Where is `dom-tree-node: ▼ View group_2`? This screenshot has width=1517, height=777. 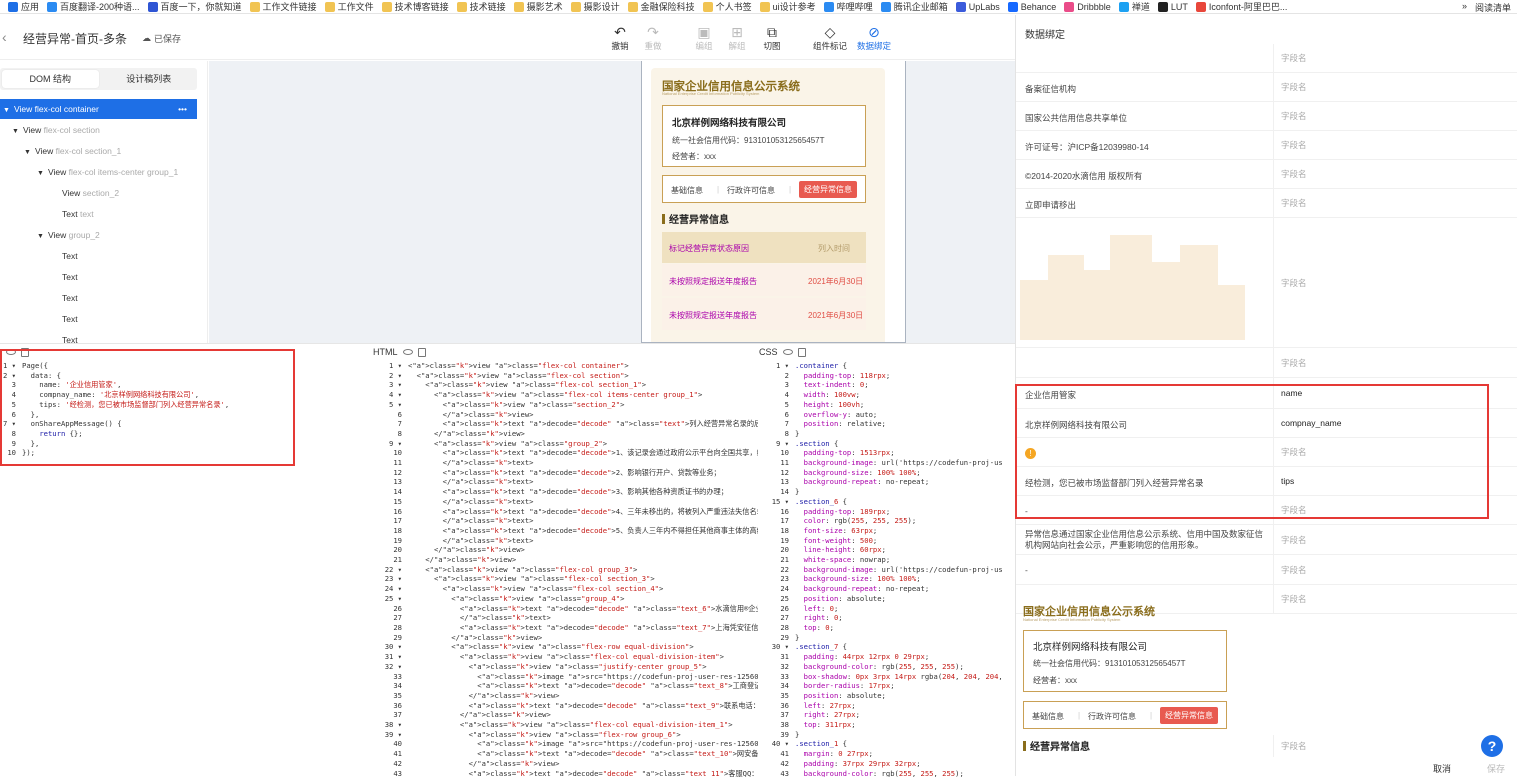
dom-tree-node: ▼ View group_2 is located at coordinates (68, 235).